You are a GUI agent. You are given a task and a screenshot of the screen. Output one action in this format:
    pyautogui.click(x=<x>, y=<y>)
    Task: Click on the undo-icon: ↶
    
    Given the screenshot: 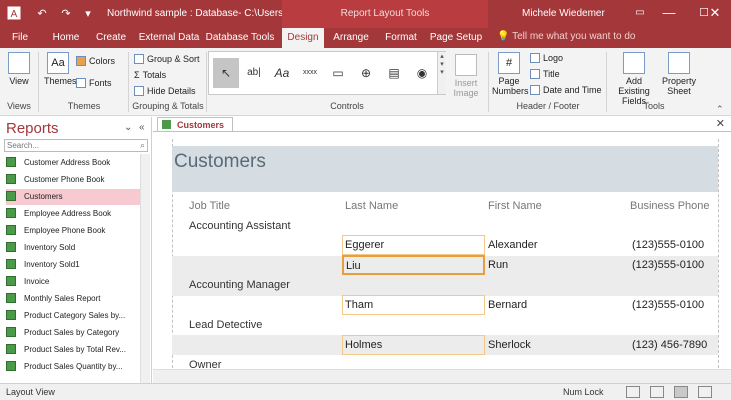 What is the action you would take?
    pyautogui.click(x=42, y=14)
    